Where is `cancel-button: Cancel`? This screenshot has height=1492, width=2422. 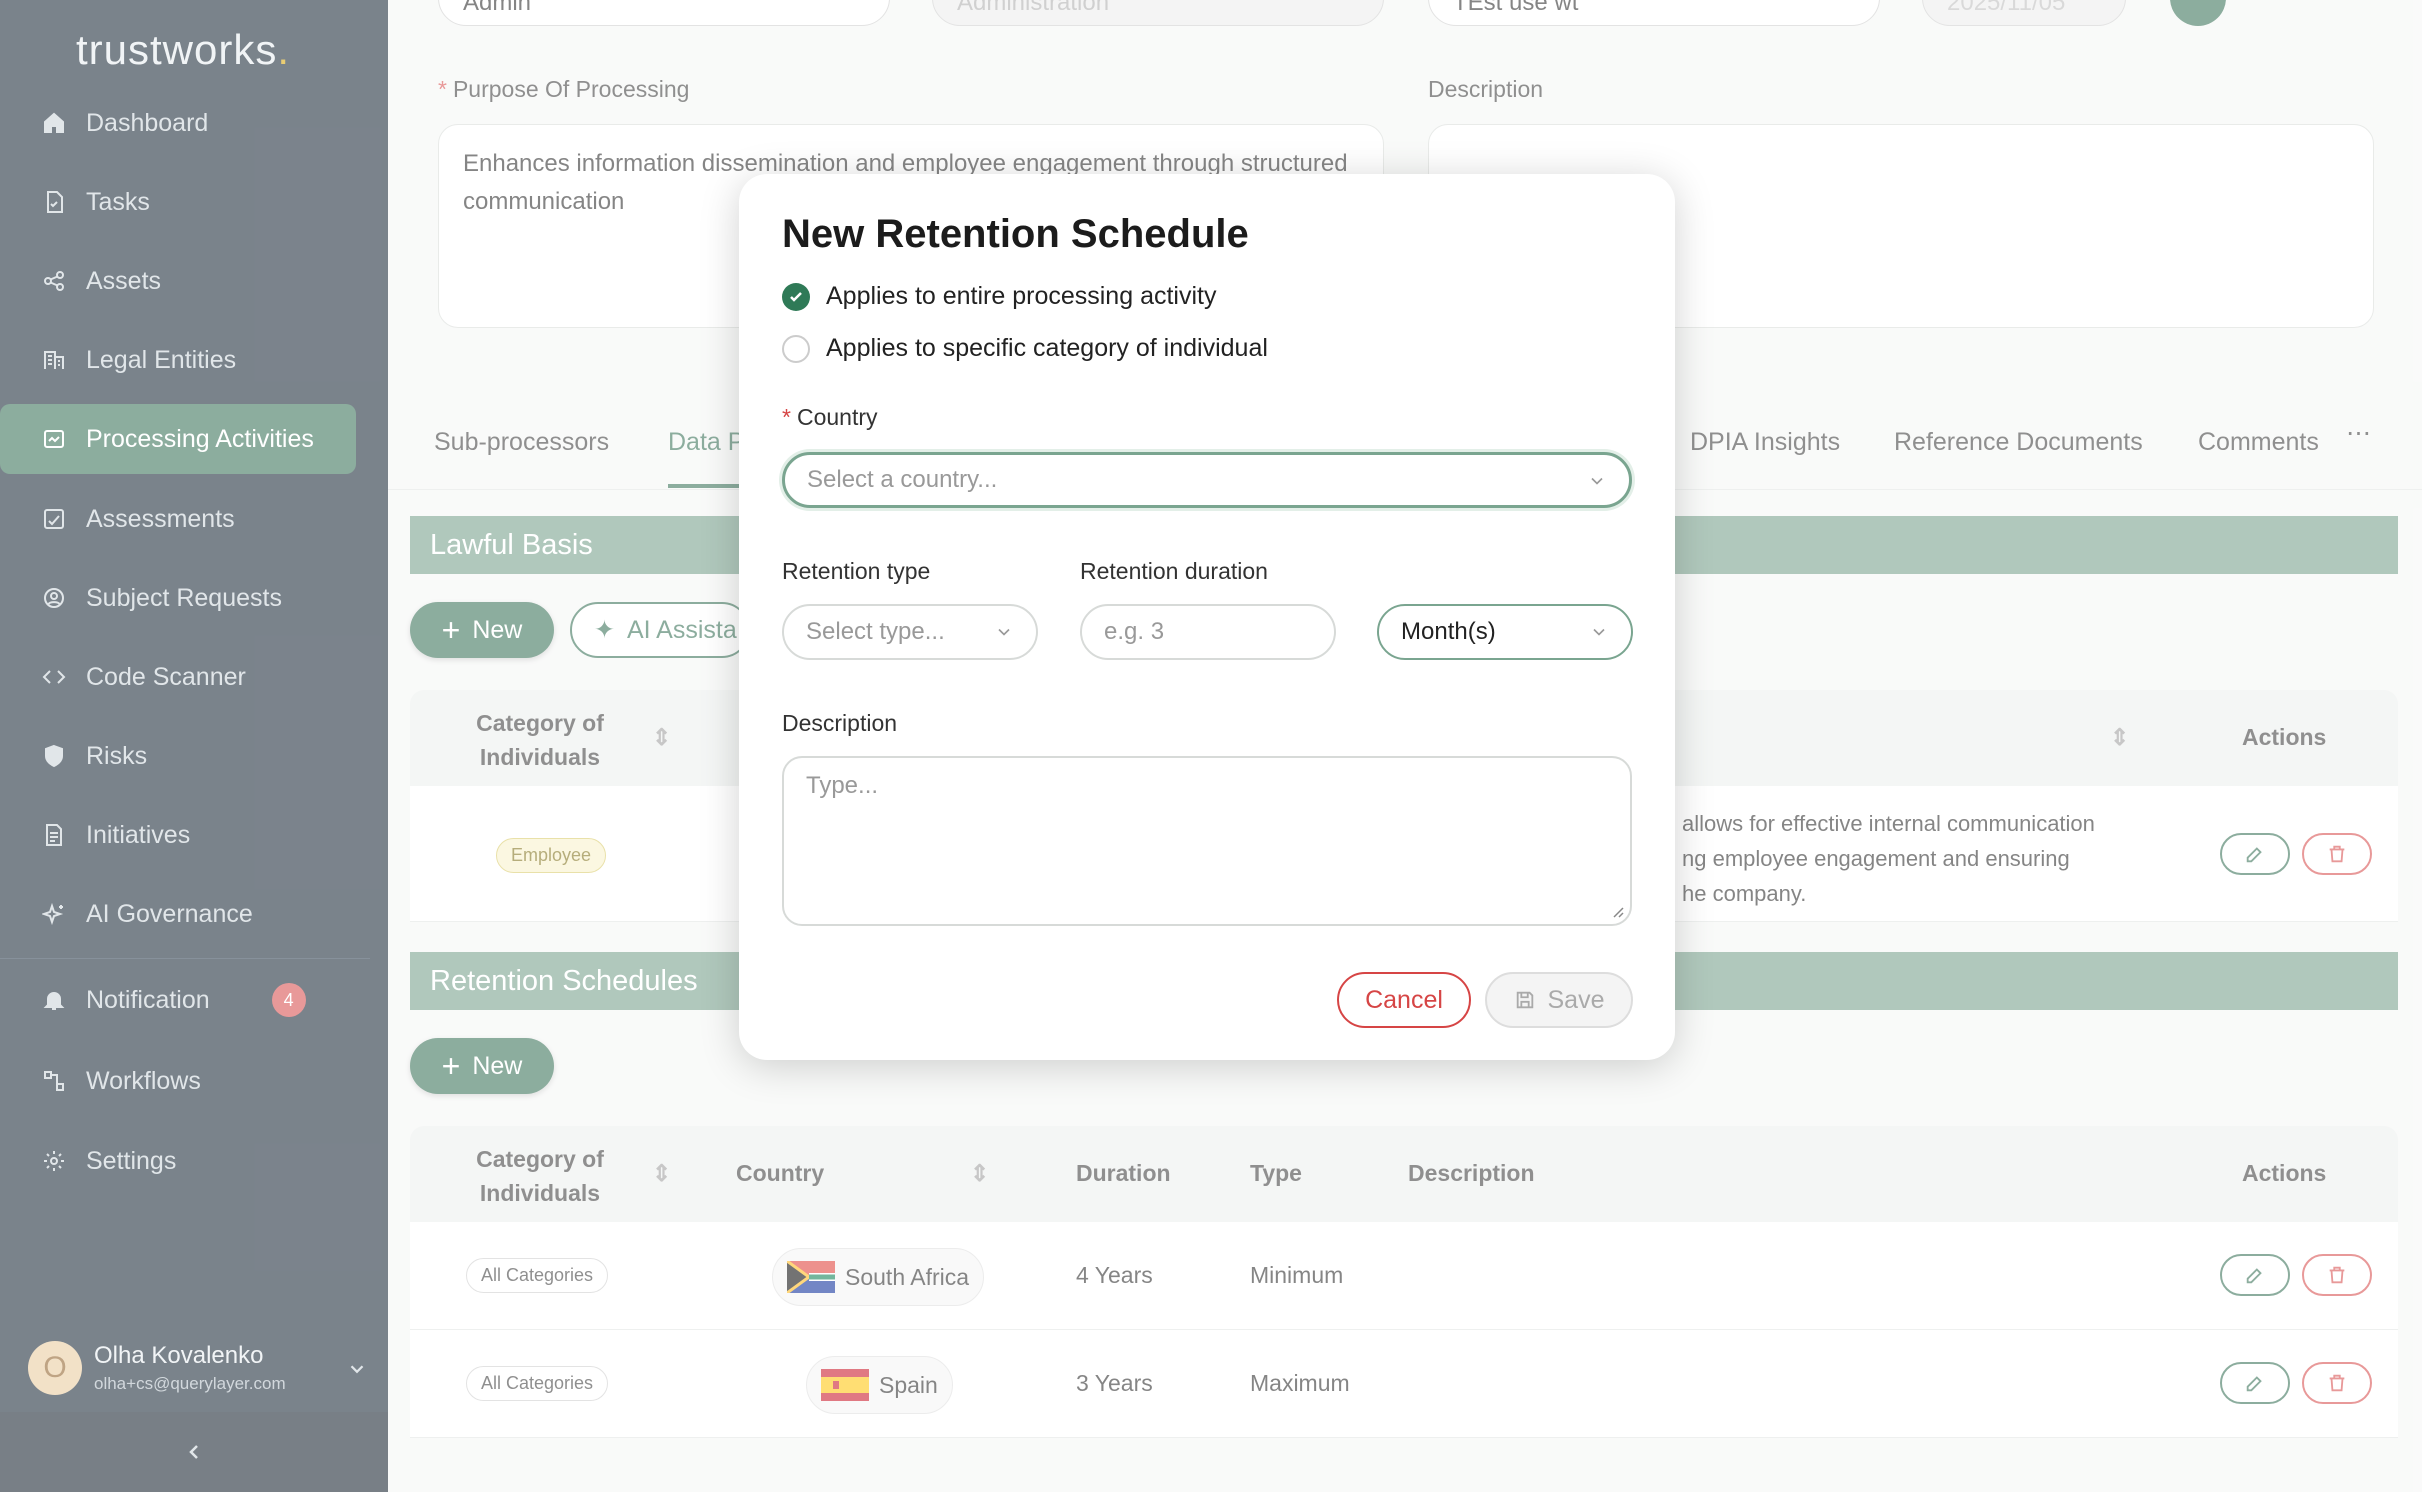 cancel-button: Cancel is located at coordinates (1404, 1000).